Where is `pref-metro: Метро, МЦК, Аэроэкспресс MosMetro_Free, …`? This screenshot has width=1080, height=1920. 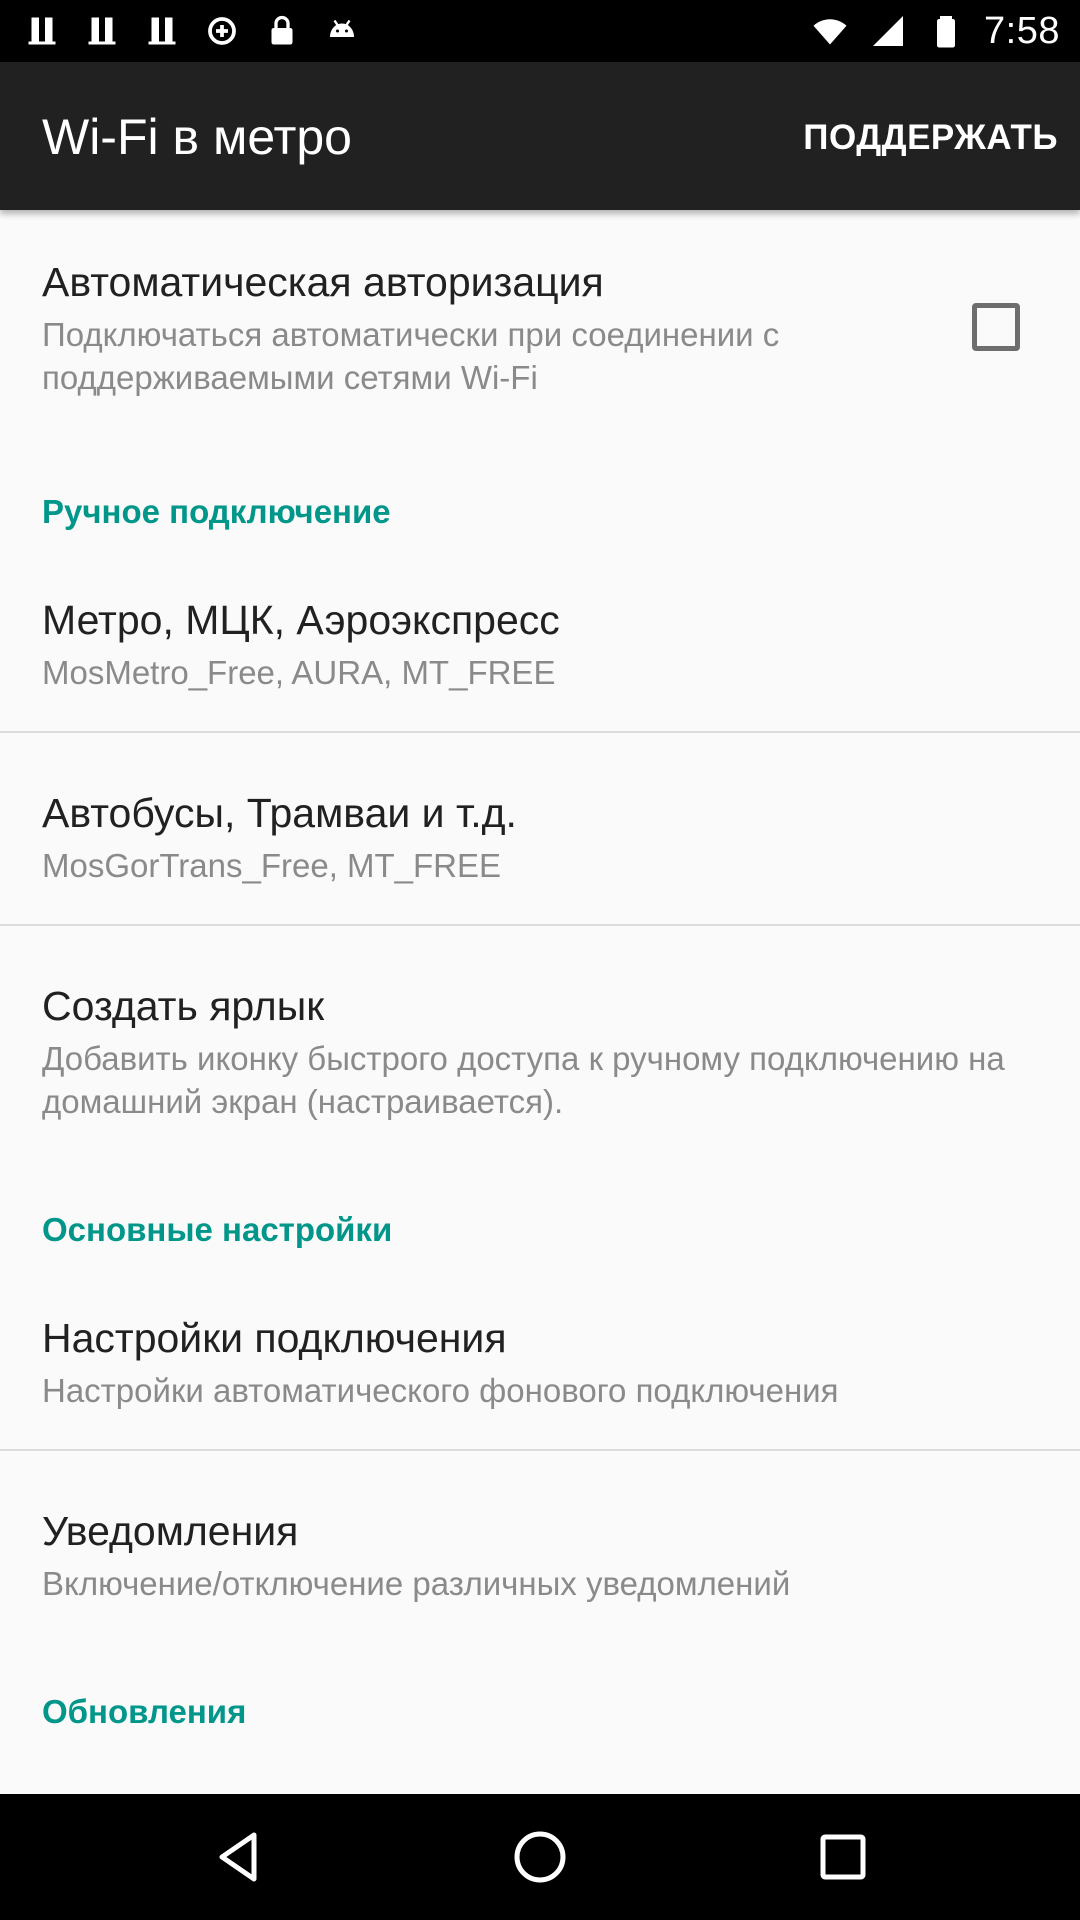 pref-metro: Метро, МЦК, Аэроэкспресс MosMetro_Free, … is located at coordinates (540, 643).